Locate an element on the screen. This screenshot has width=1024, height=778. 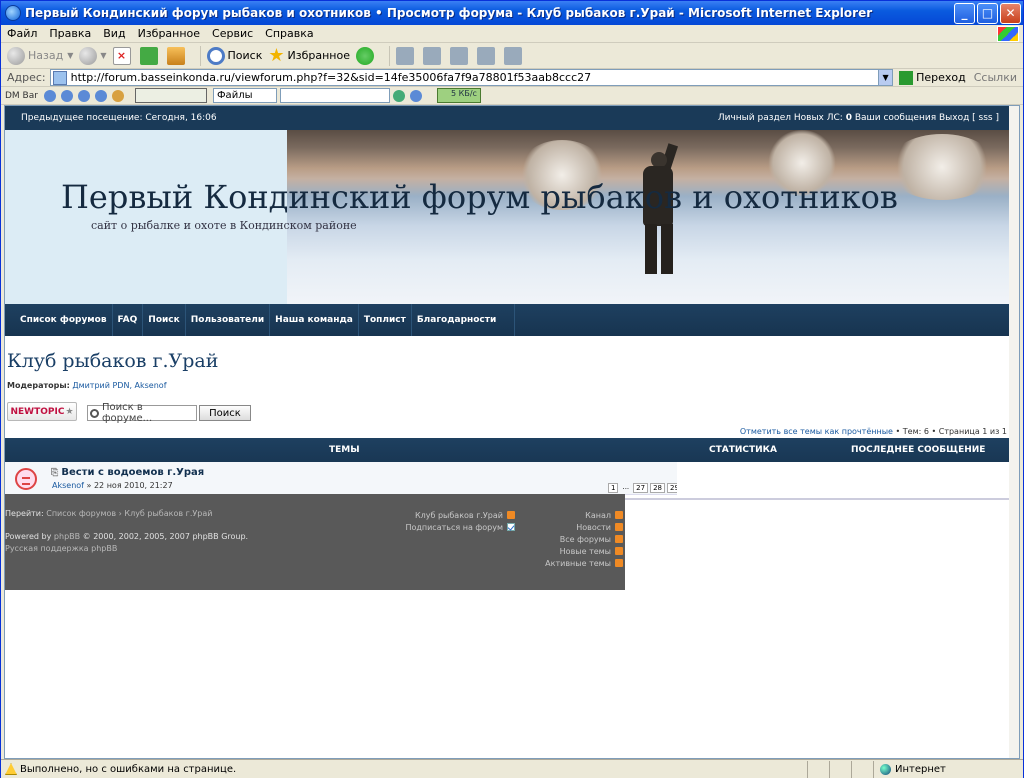
rss-icon is located at coordinates (619, 515).